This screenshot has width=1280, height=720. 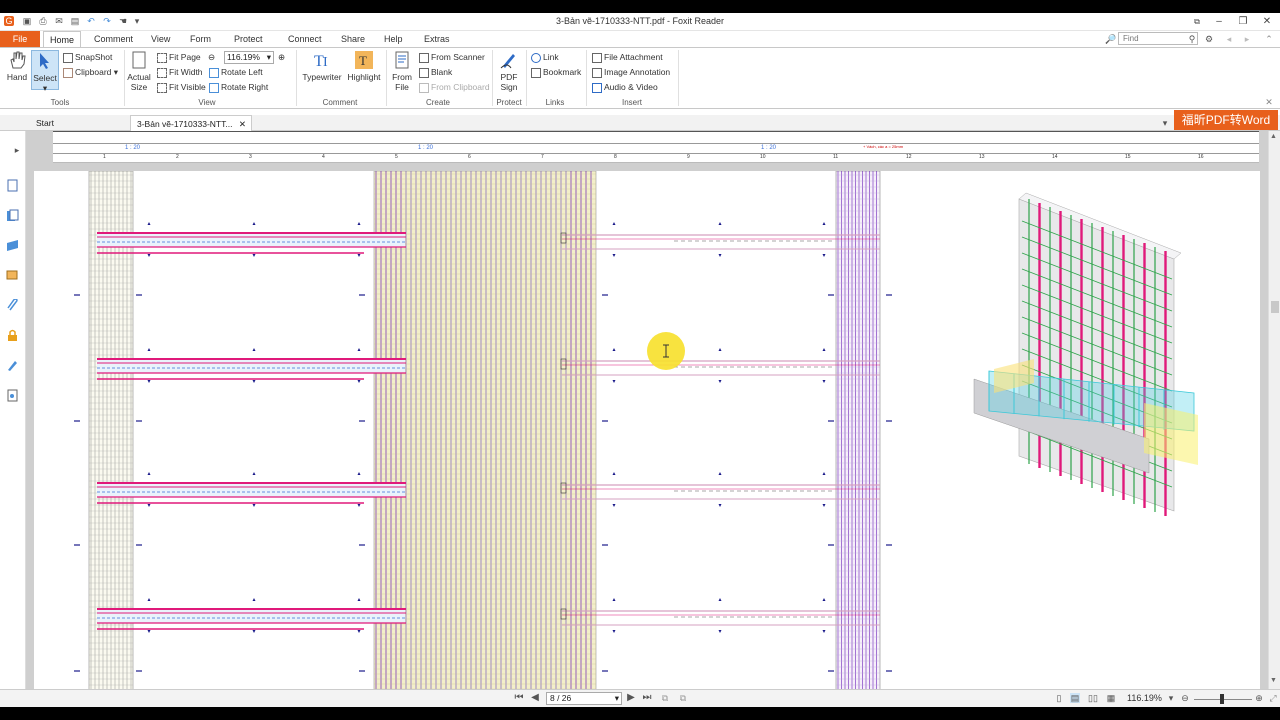 What do you see at coordinates (139, 60) in the screenshot?
I see `actual-size-icon` at bounding box center [139, 60].